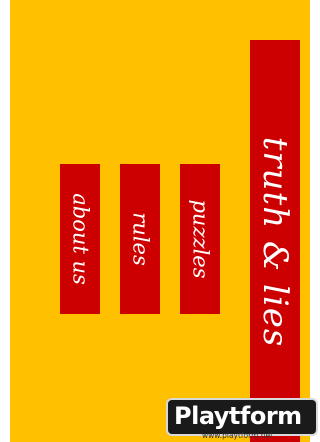  I want to click on about-us-label: about us, so click(80, 239).